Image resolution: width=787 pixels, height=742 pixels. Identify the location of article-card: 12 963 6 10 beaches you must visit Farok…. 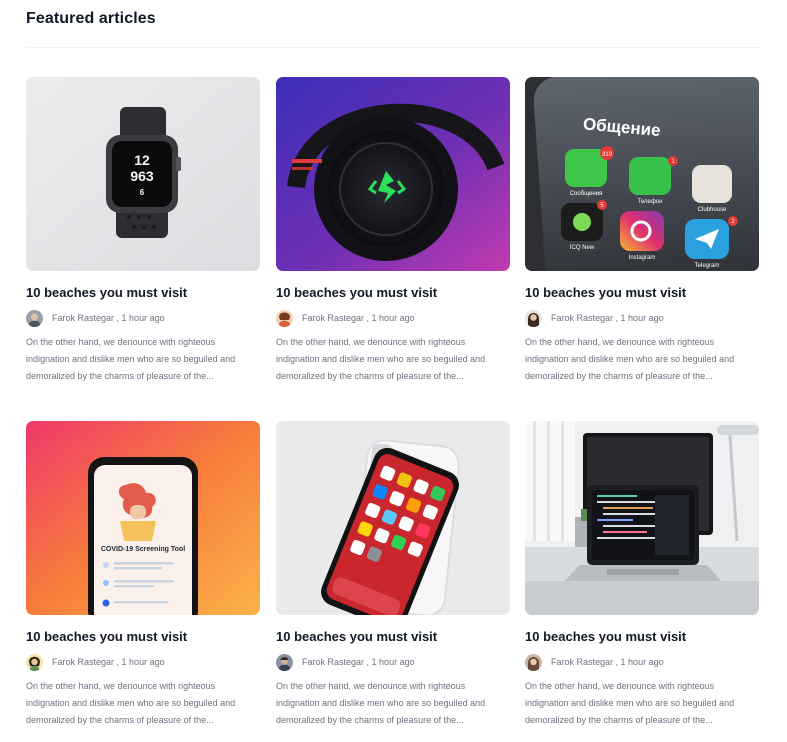
(143, 231).